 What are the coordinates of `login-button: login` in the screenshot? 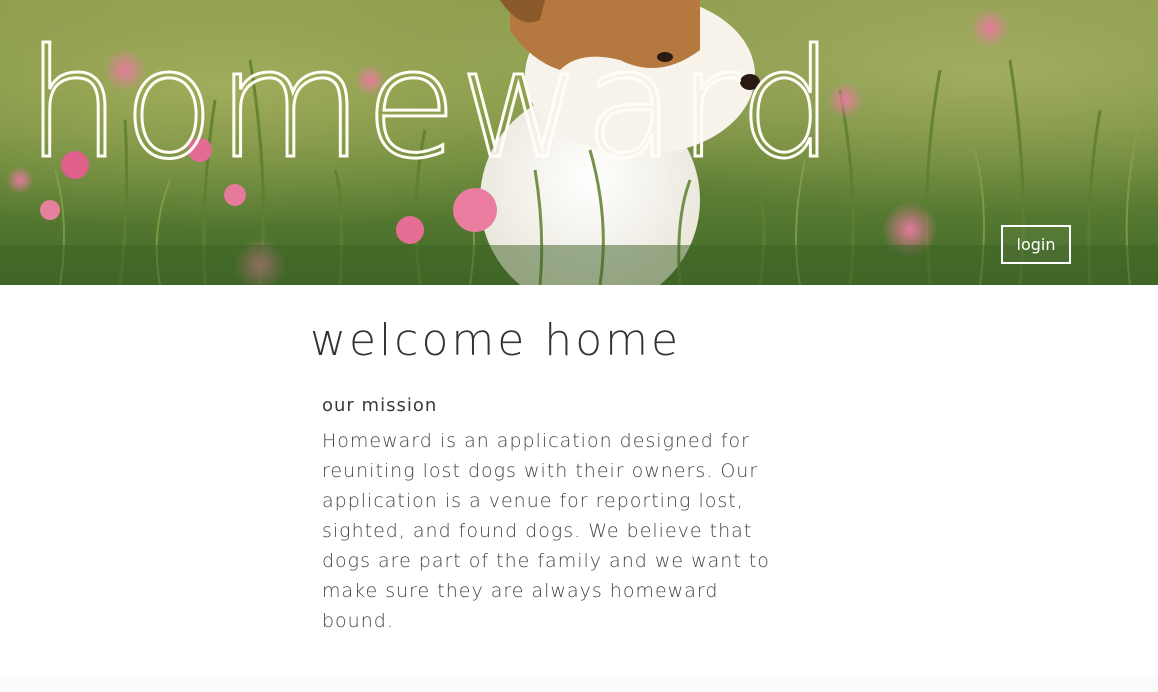 It's located at (1036, 244).